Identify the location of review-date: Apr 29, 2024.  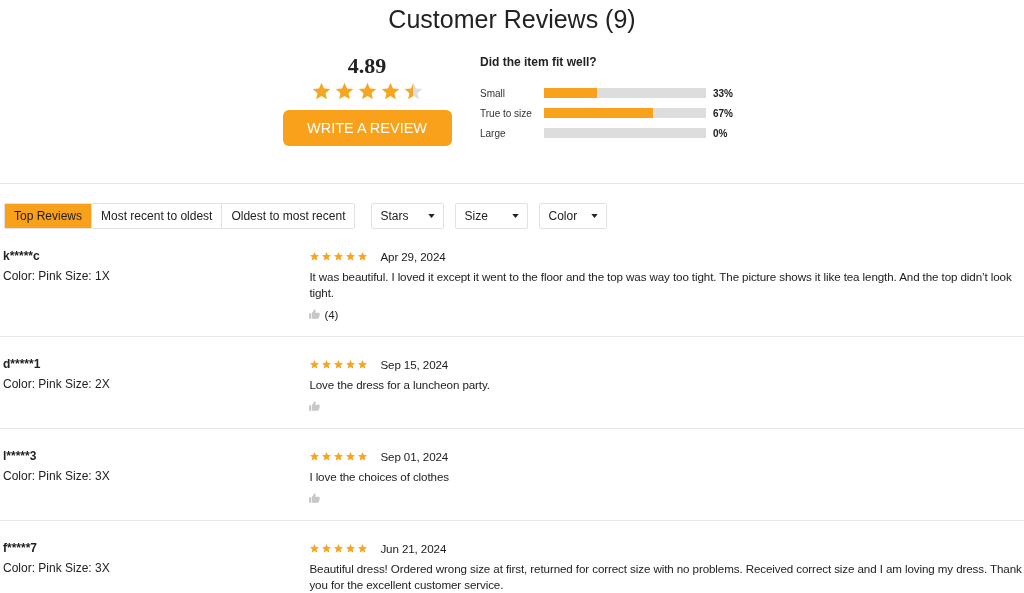
(413, 256).